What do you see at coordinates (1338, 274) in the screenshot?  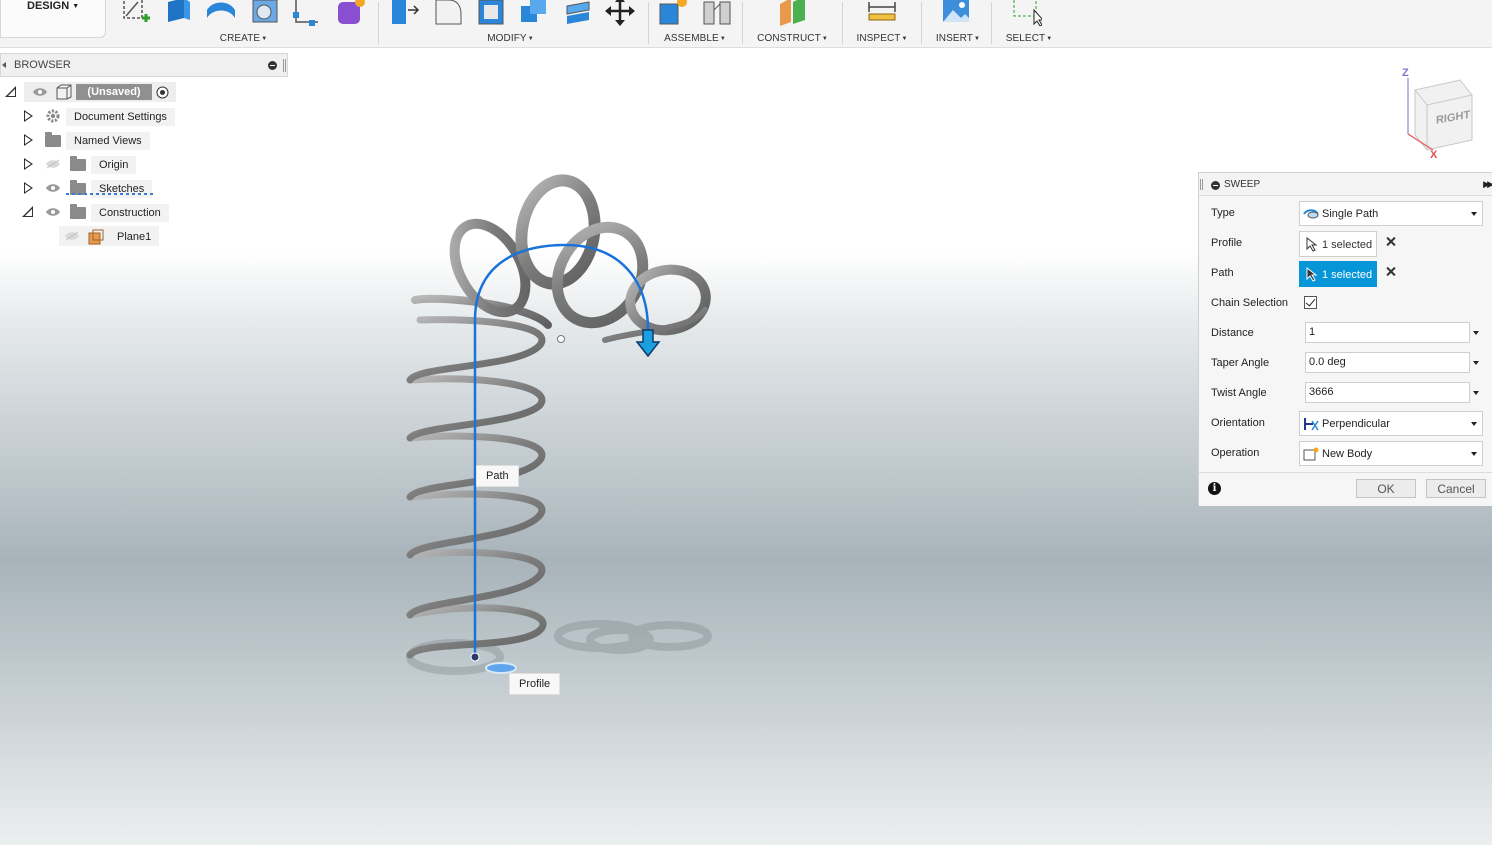 I see `path-selector: 1 selected` at bounding box center [1338, 274].